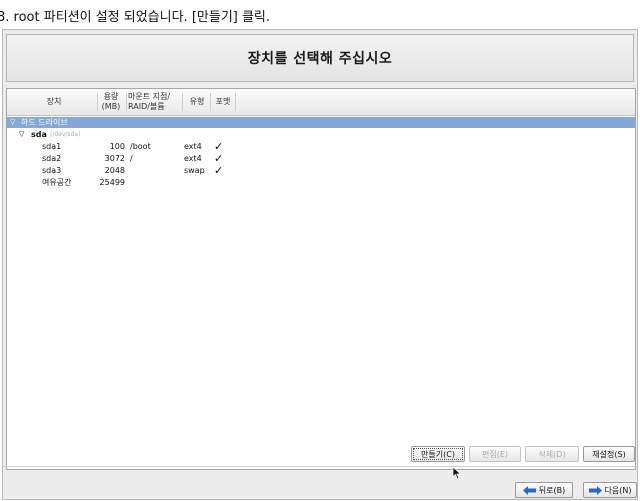 This screenshot has width=640, height=501. Describe the element at coordinates (321, 102) in the screenshot. I see `table-header: 장치 용량 (MB) 마운트 지점/ RAID/볼륨 유형 포맷` at that location.